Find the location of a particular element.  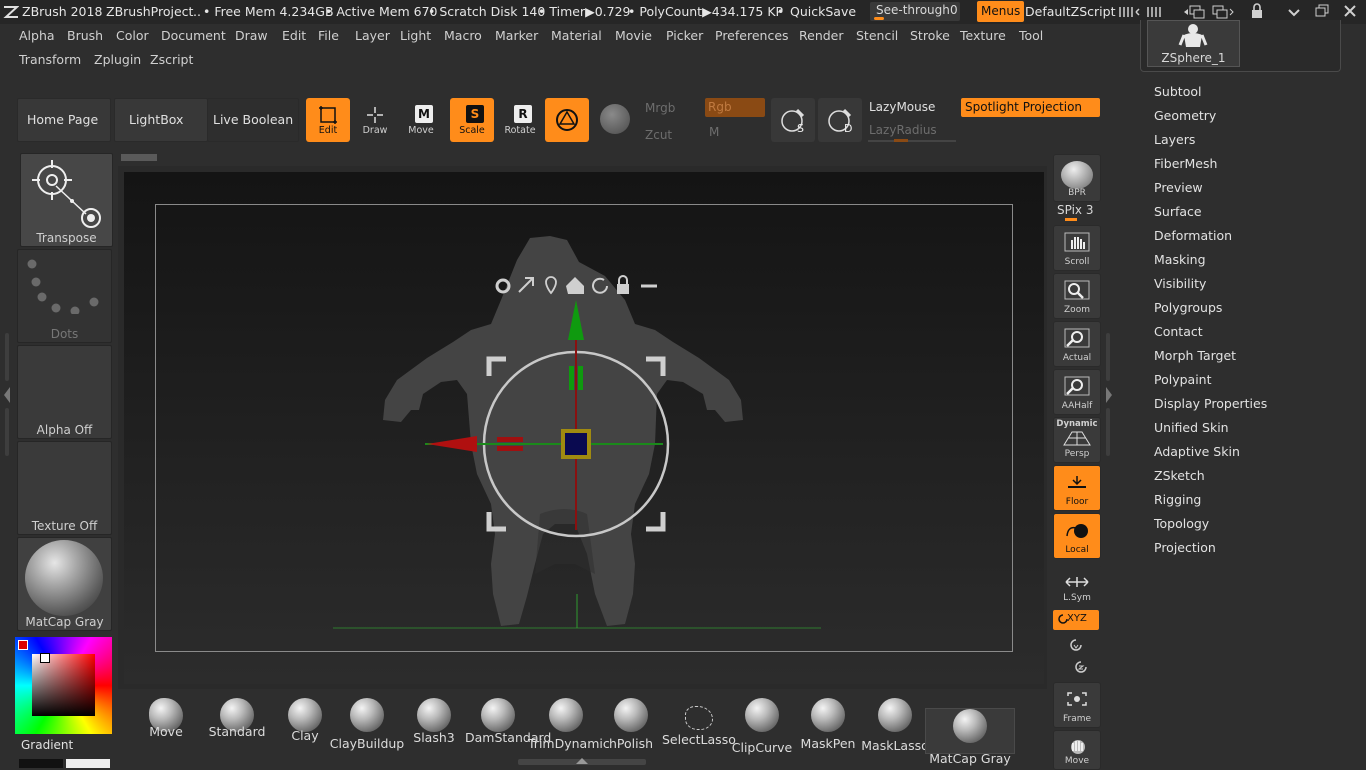

palette-geometry: Geometry is located at coordinates (1185, 115).